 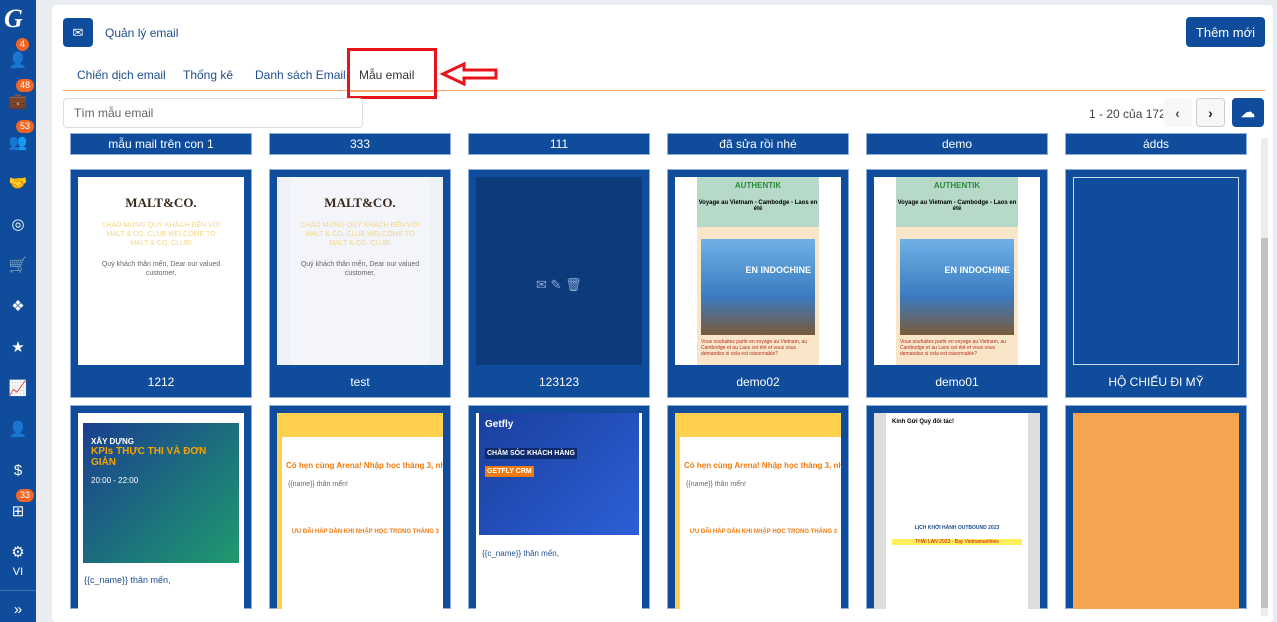 What do you see at coordinates (18, 265) in the screenshot?
I see `sidebar-item-cart: 🛒` at bounding box center [18, 265].